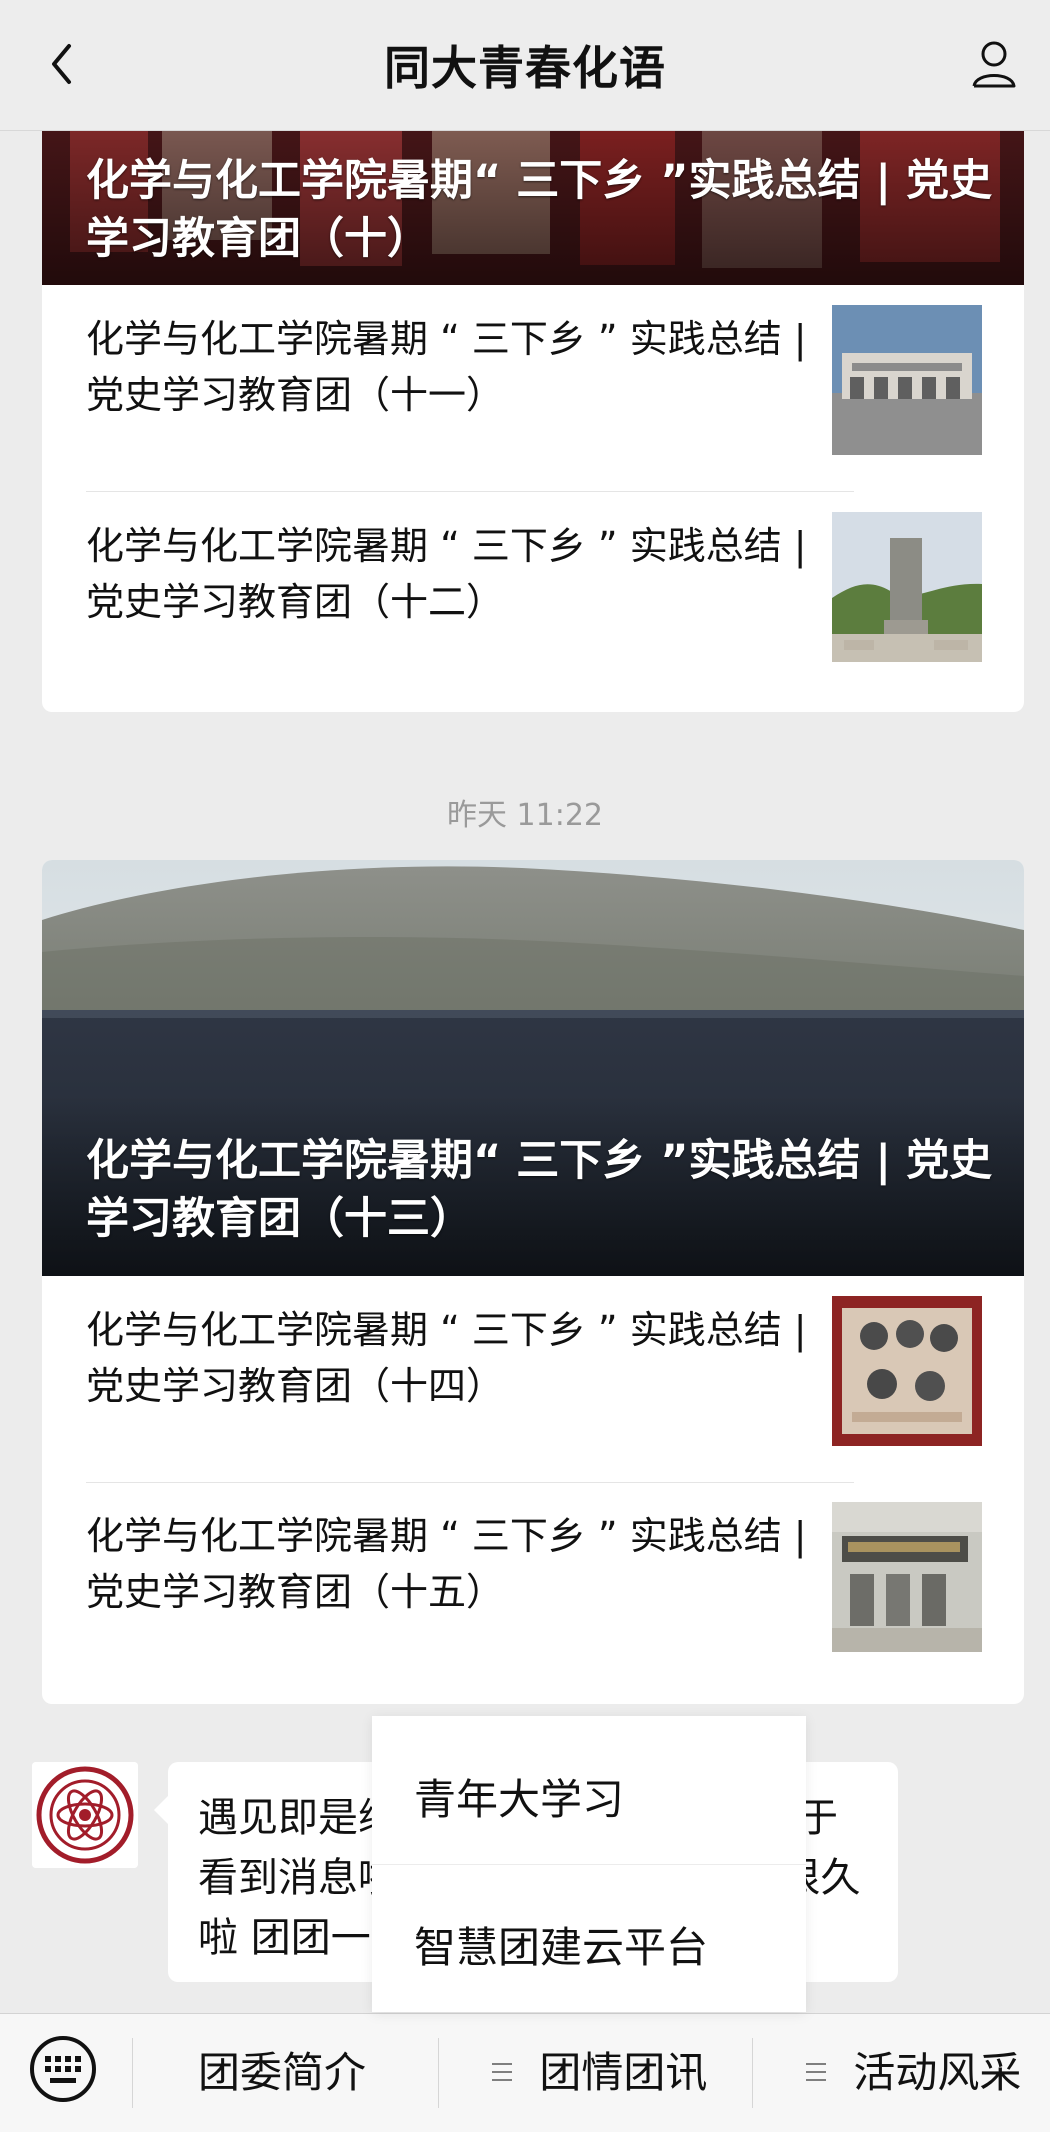  What do you see at coordinates (541, 210) in the screenshot?
I see `banner-title: 化学与化工学院暑期“ 三下乡 ”实践总结 | 党史学习教育团（十）` at bounding box center [541, 210].